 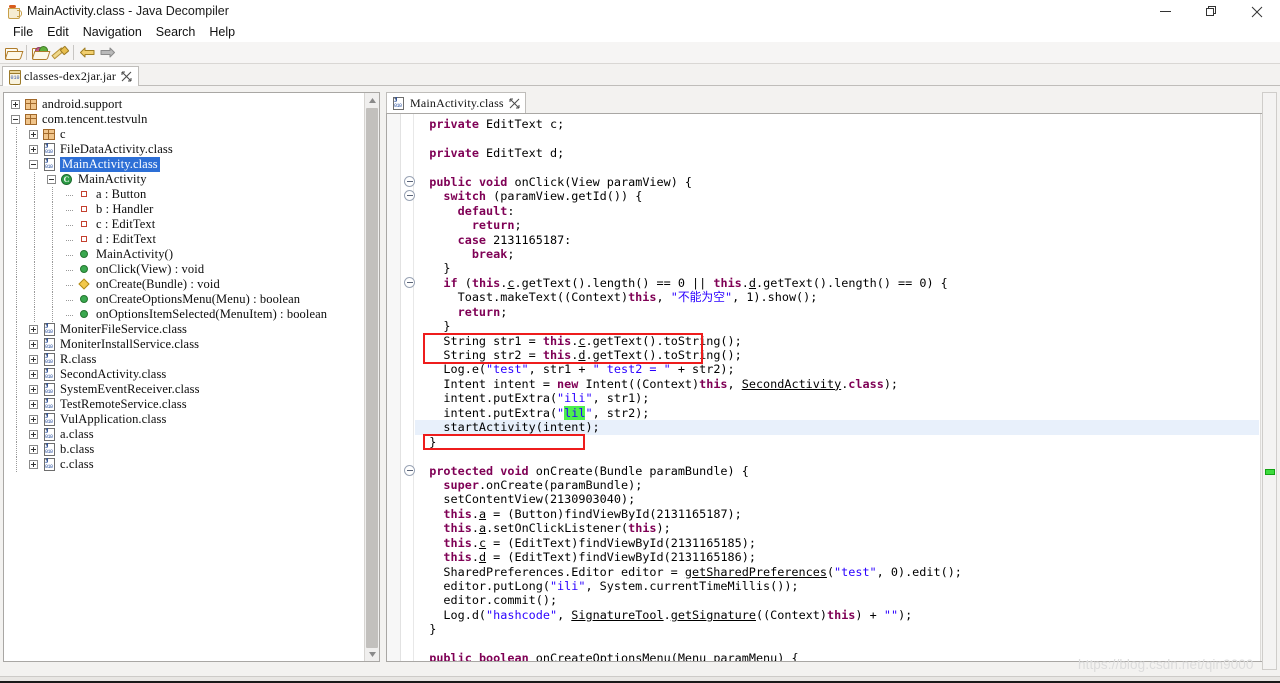 I want to click on tree-item-b-handler: b : Handler, so click(x=191, y=209).